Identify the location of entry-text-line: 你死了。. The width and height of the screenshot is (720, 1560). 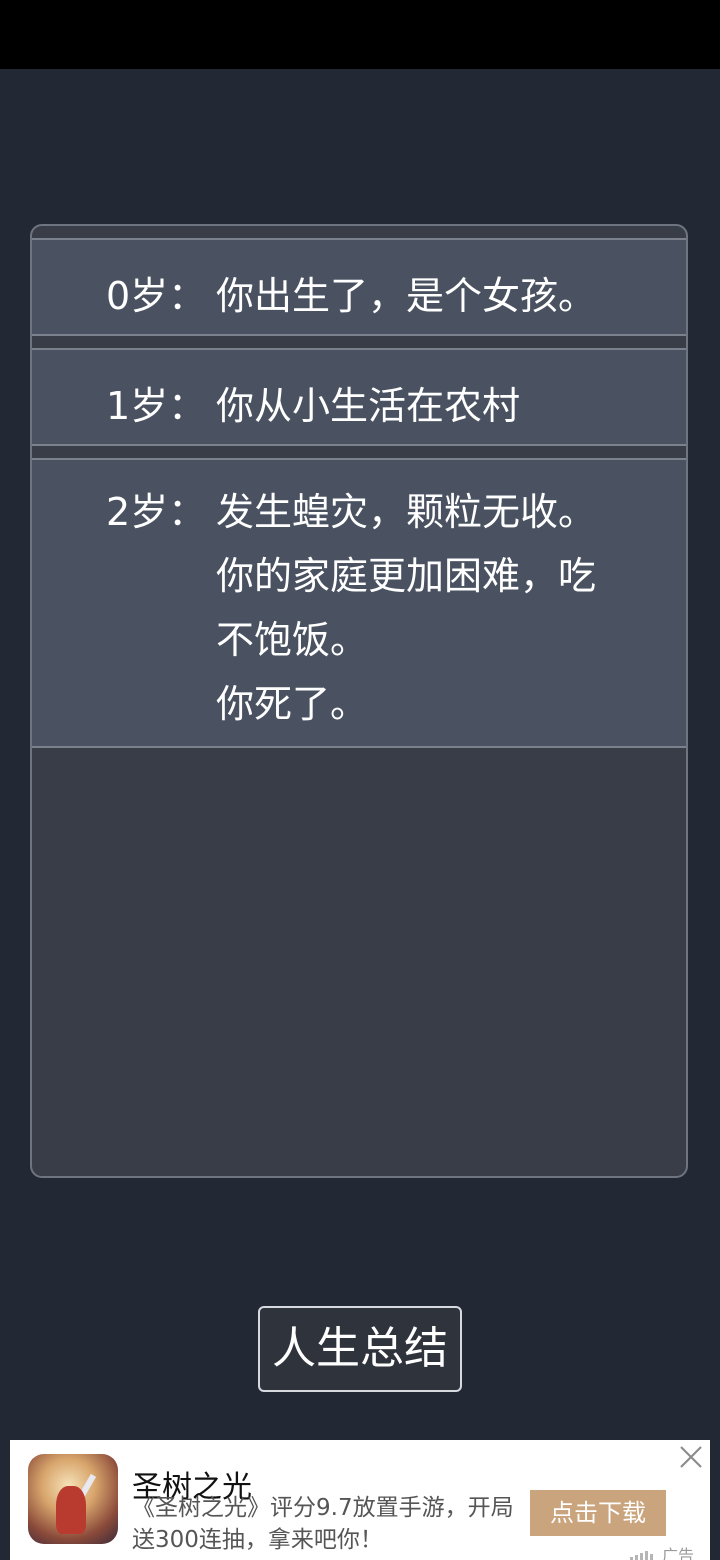
(292, 704).